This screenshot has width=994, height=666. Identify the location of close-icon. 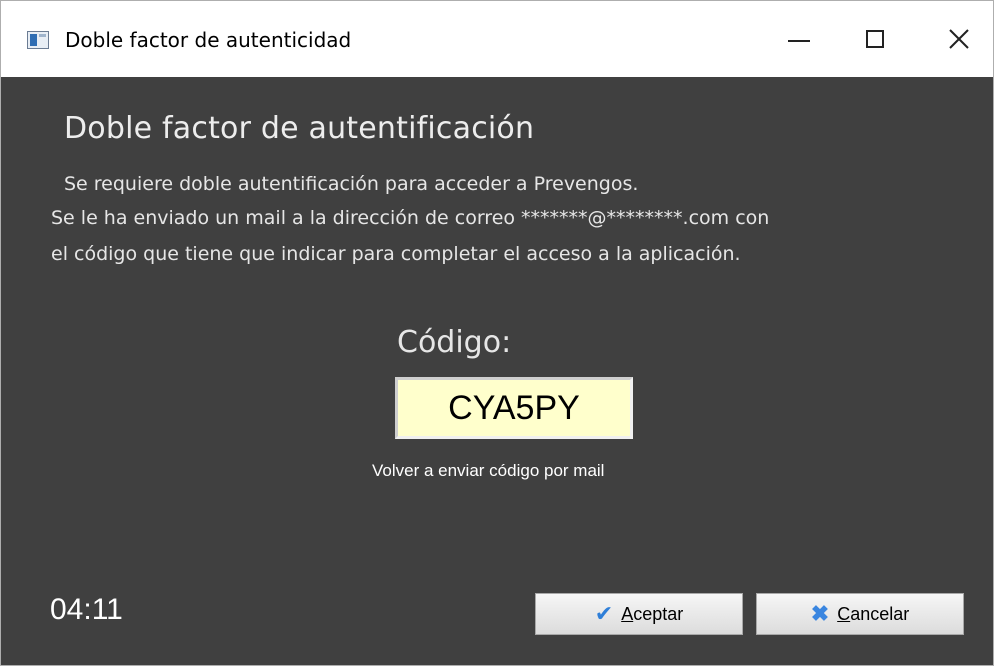
(959, 39).